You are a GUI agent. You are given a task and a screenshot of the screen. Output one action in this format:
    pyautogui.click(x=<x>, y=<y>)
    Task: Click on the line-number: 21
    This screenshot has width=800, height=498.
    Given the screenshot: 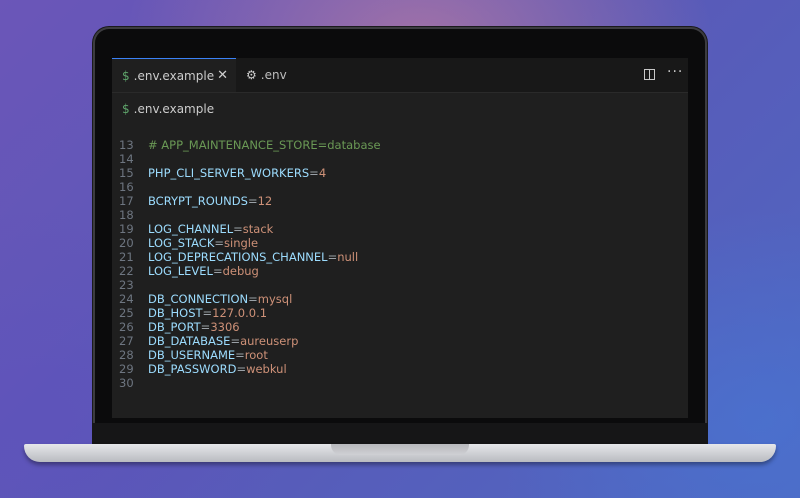 What is the action you would take?
    pyautogui.click(x=126, y=257)
    